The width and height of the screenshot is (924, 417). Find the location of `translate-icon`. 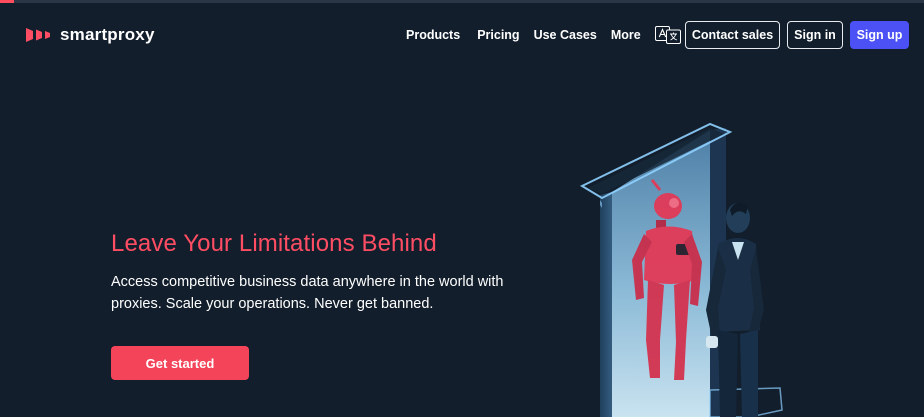

translate-icon is located at coordinates (667, 35).